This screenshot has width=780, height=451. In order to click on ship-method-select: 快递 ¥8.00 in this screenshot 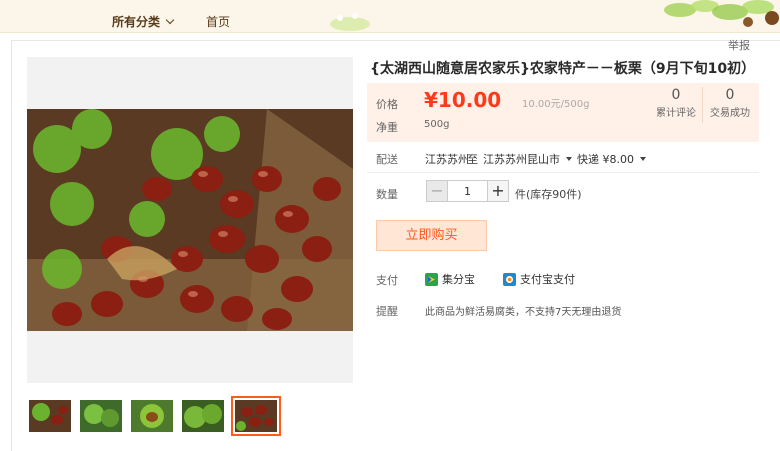, I will do `click(611, 159)`.